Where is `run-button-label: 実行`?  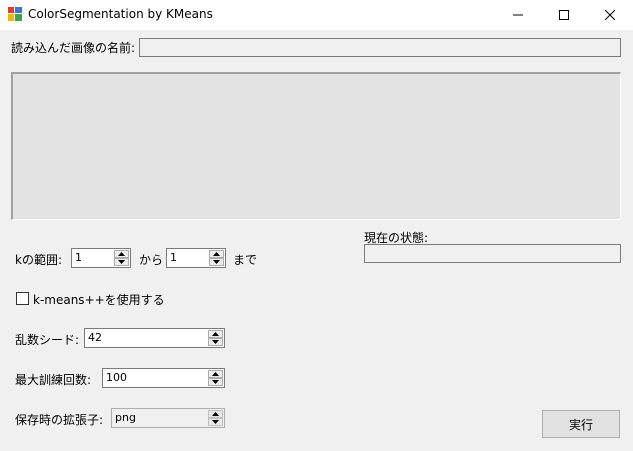 run-button-label: 実行 is located at coordinates (580, 424).